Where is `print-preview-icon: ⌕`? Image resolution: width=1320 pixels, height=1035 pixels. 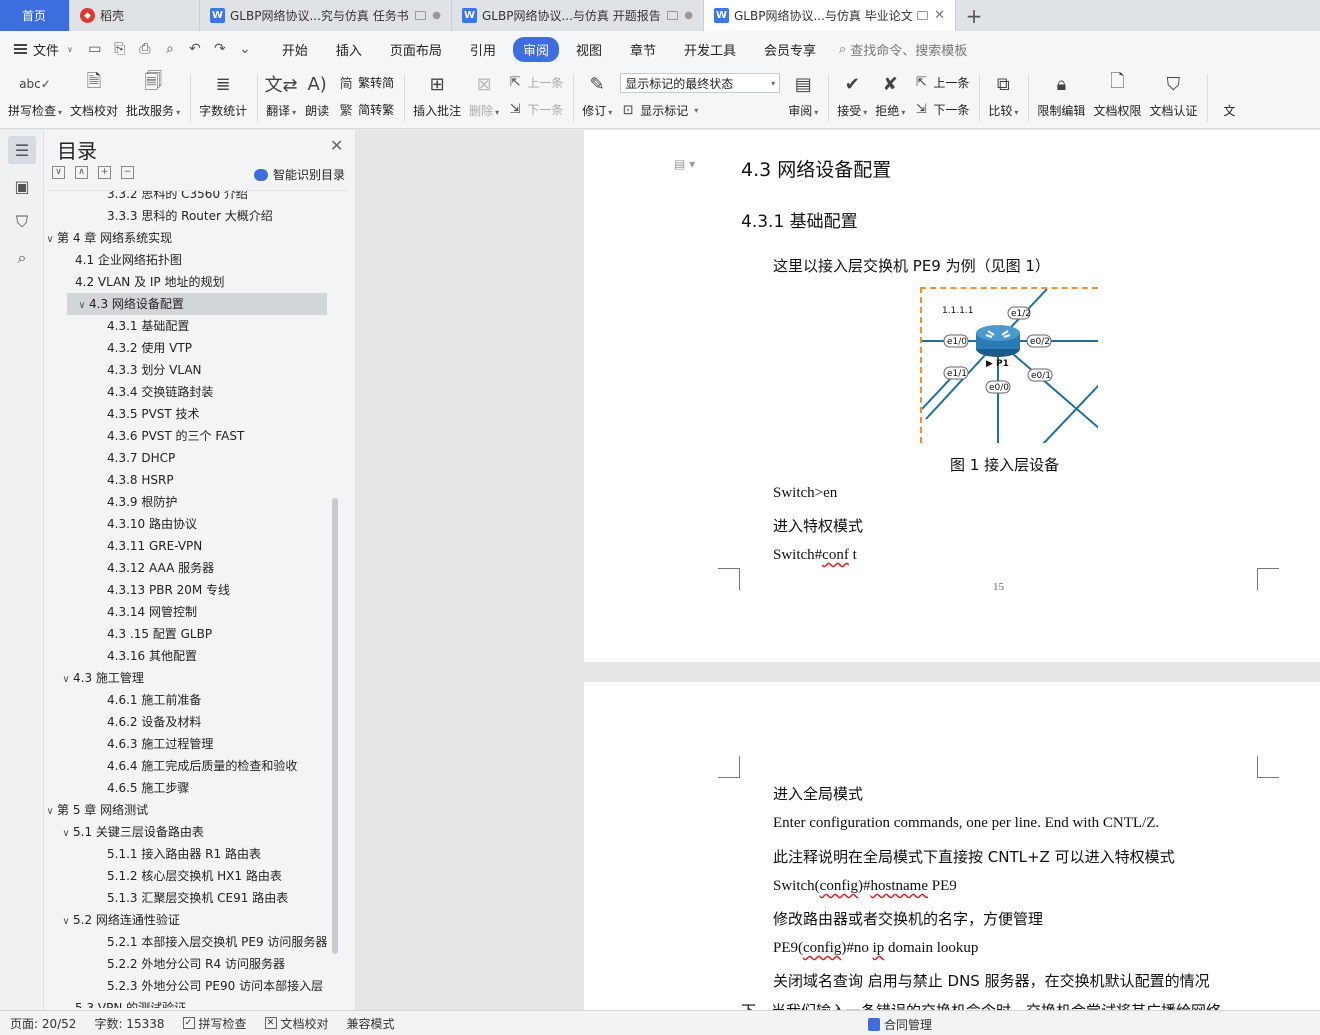 print-preview-icon: ⌕ is located at coordinates (170, 49).